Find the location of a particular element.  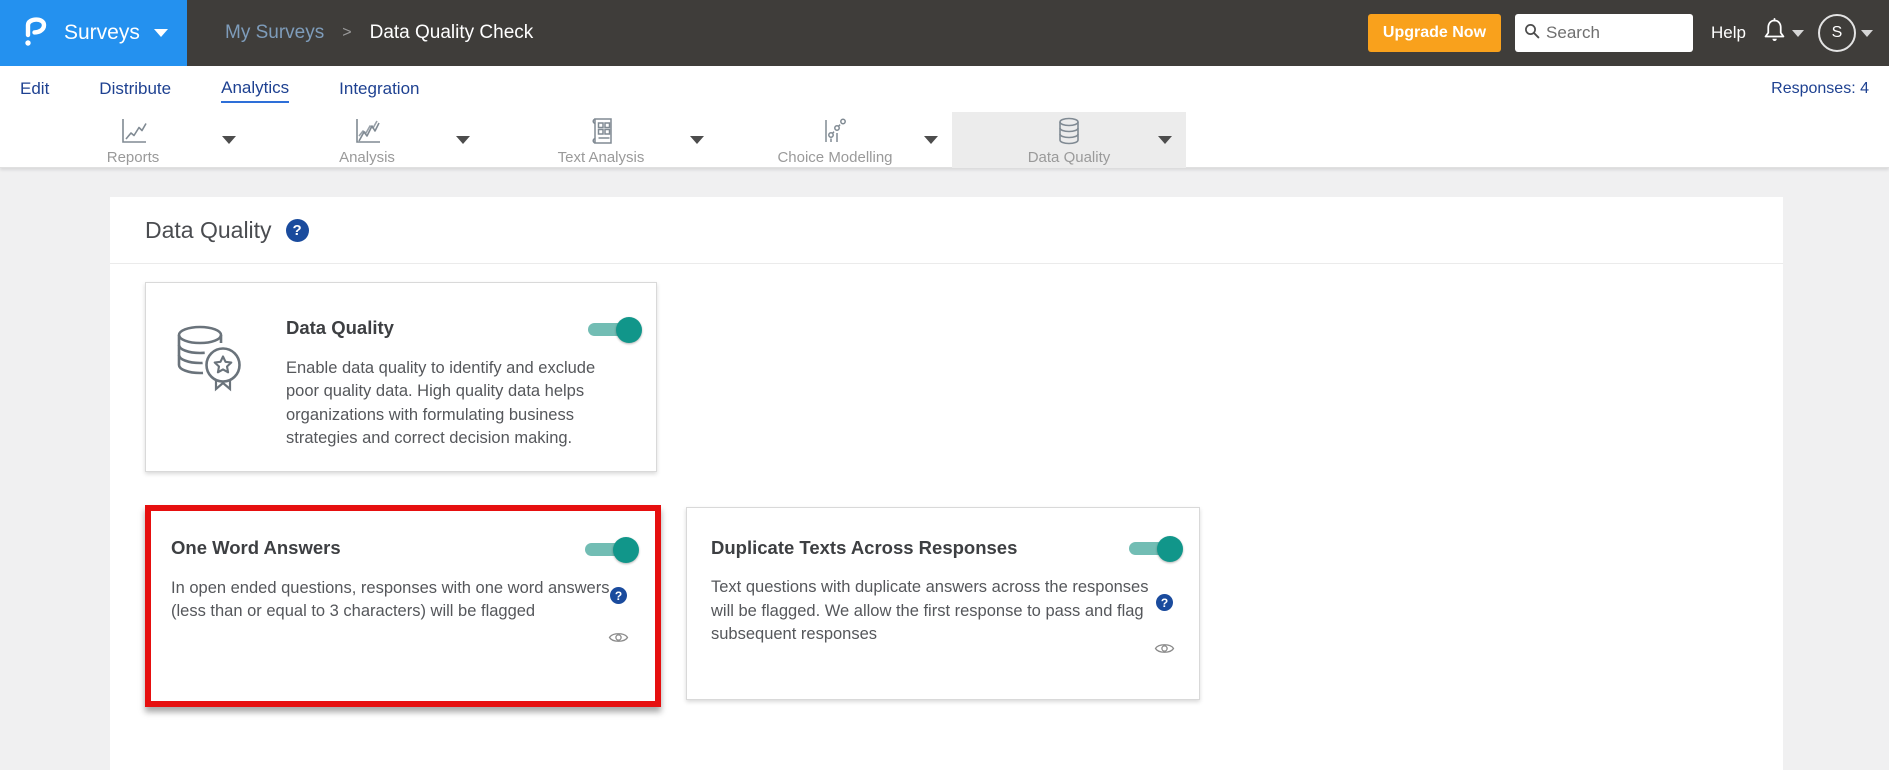

breadcrumb-current: Data Quality Check is located at coordinates (451, 32).